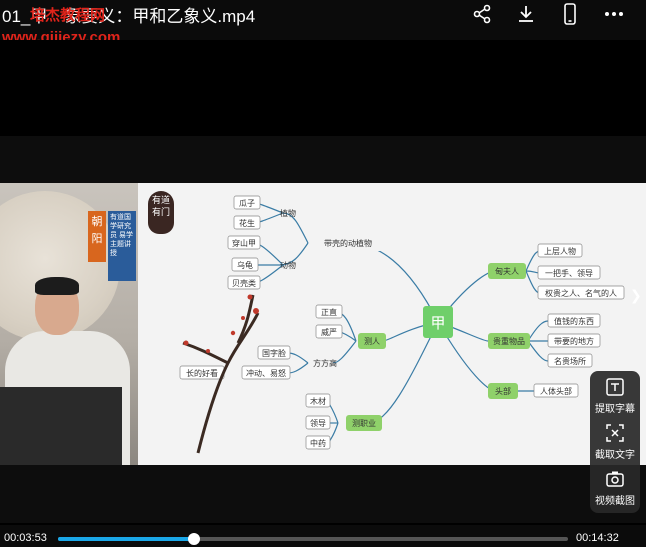  I want to click on node-valuables-item: 带要的地方, so click(574, 341).